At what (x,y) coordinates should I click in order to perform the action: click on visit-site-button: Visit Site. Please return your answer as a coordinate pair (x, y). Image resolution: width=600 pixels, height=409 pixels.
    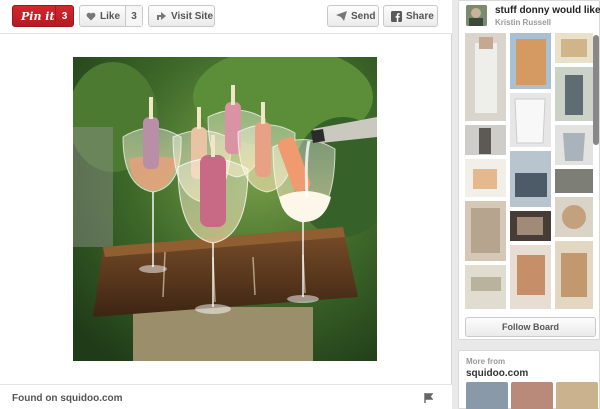
    Looking at the image, I should click on (181, 16).